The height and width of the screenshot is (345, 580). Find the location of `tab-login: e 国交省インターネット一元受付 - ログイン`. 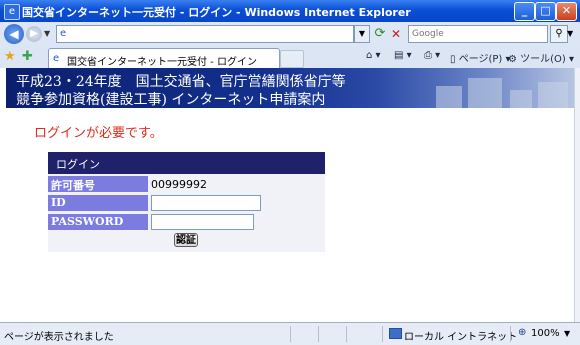

tab-login: e 国交省インターネット一元受付 - ログイン is located at coordinates (164, 58).